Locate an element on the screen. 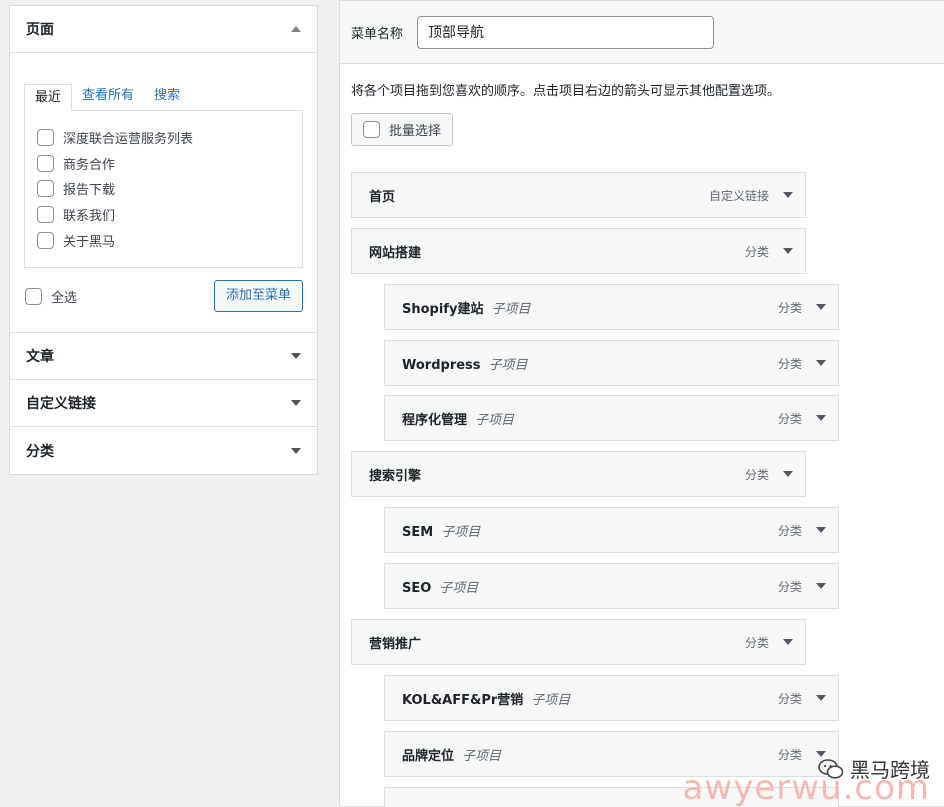  list-item: 报告下载 is located at coordinates (163, 189).